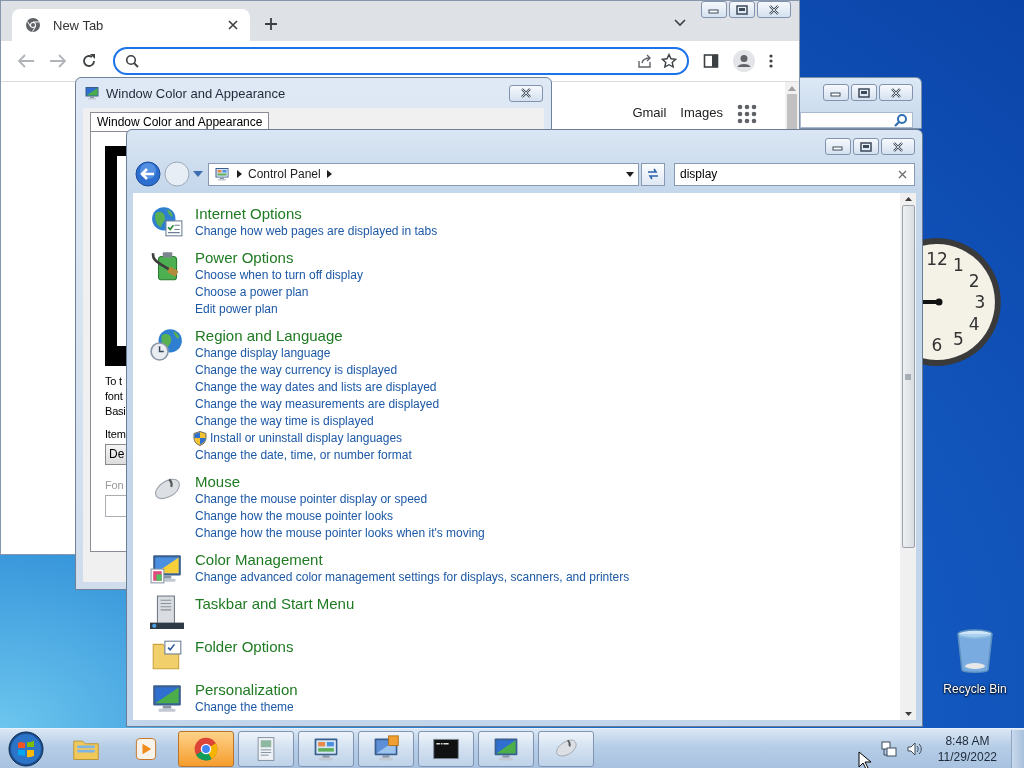 The width and height of the screenshot is (1024, 768). Describe the element at coordinates (114, 485) in the screenshot. I see `font-label: Fon` at that location.